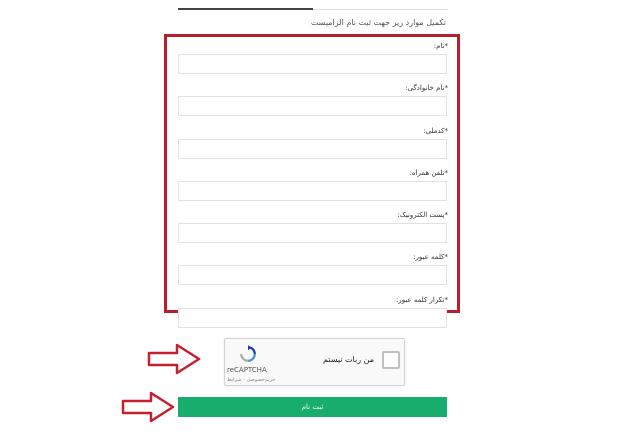  I want to click on first-name-input, so click(312, 64).